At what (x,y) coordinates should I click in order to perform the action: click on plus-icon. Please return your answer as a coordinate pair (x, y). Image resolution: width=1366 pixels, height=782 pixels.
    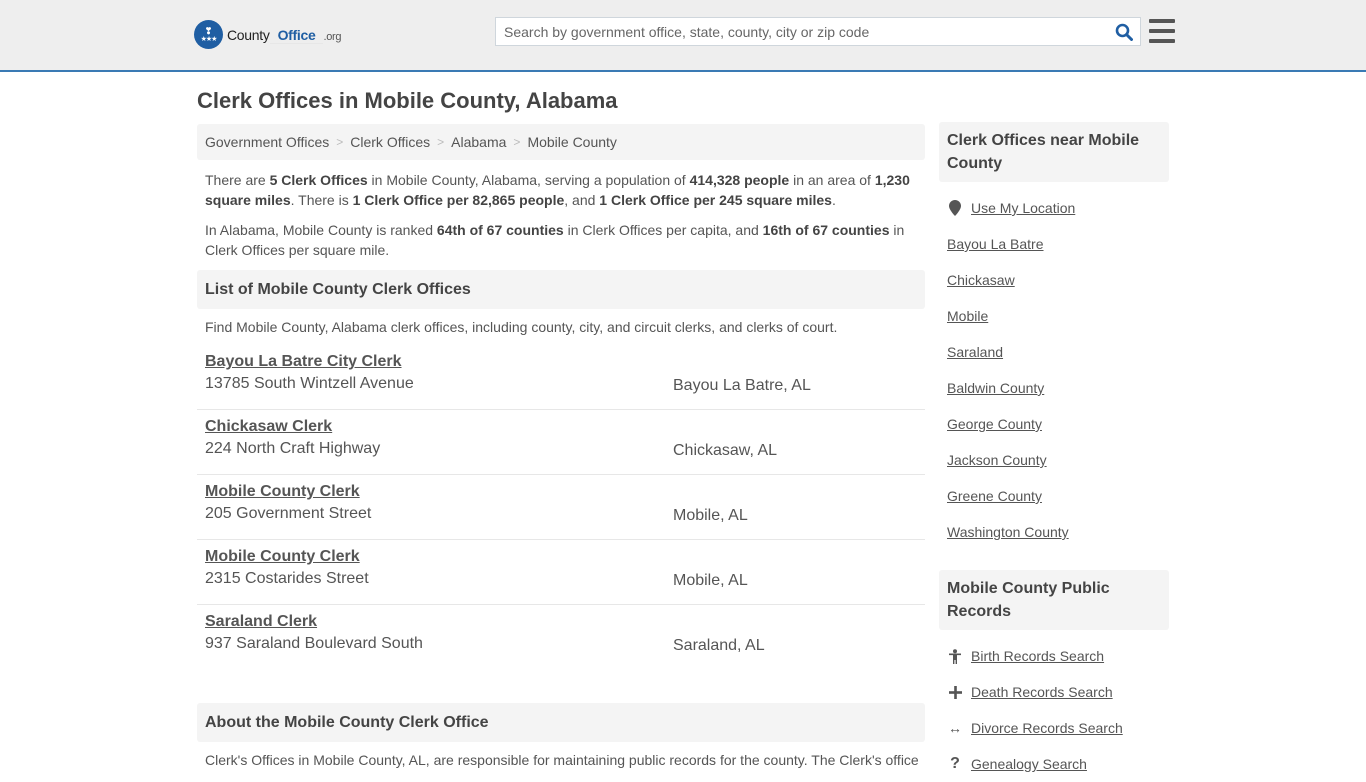
    Looking at the image, I should click on (955, 692).